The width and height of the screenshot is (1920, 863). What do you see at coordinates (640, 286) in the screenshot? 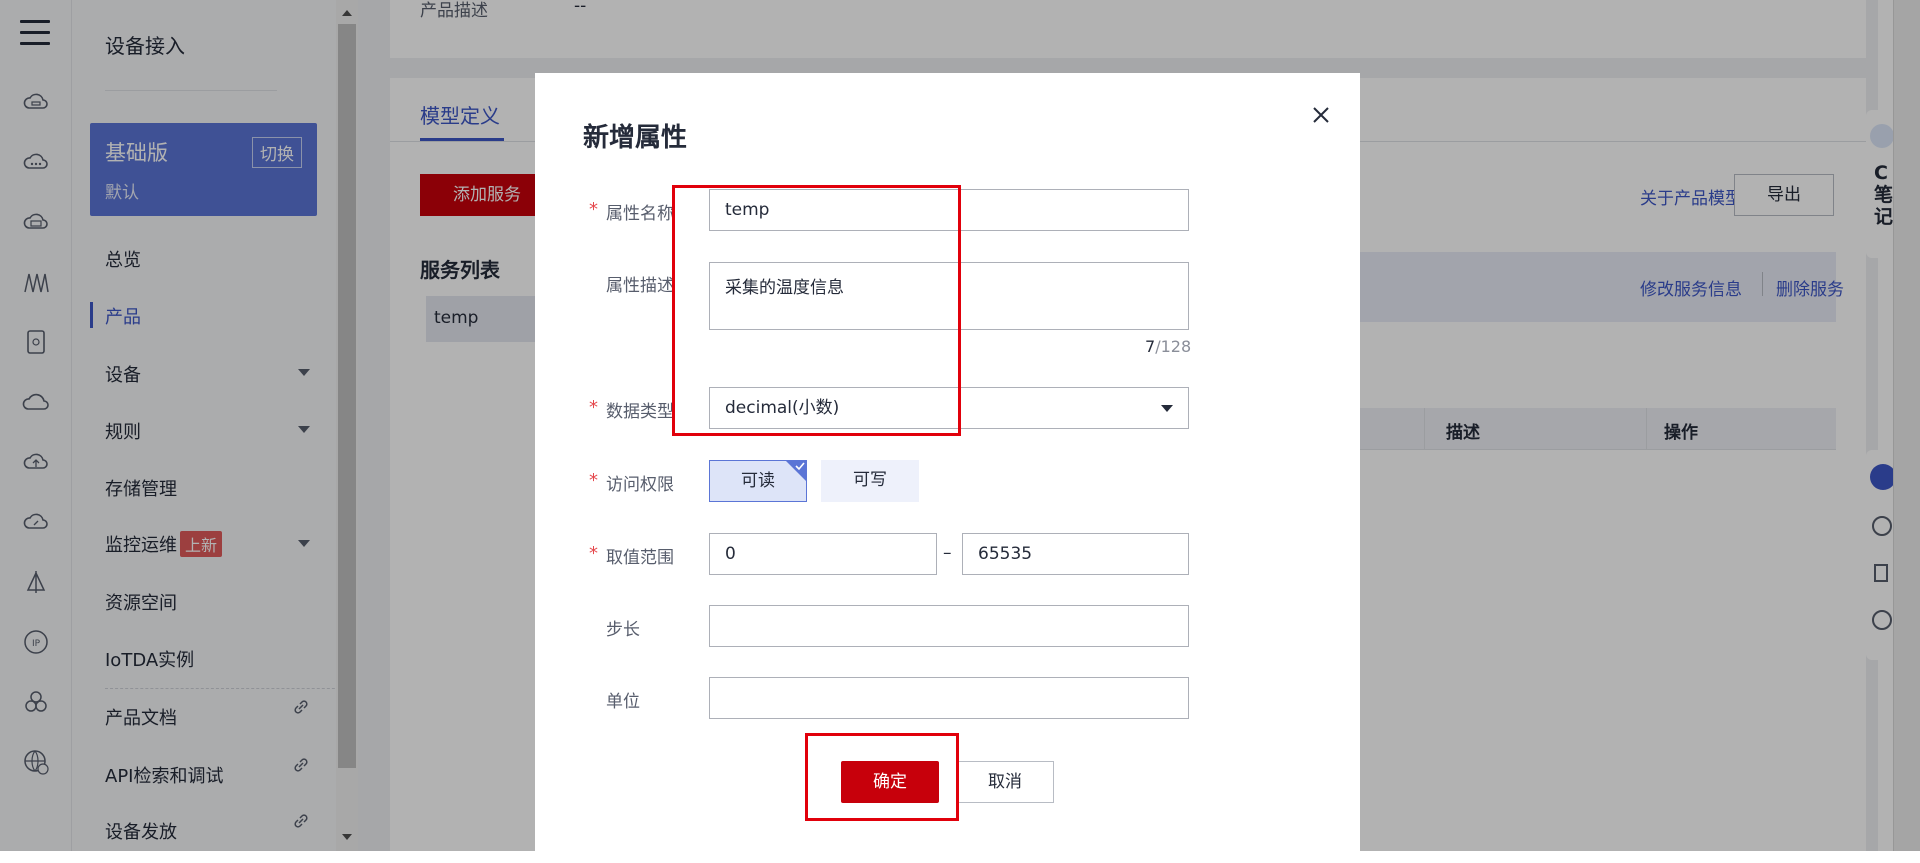
I see `property-desc-label: 属性描述` at bounding box center [640, 286].